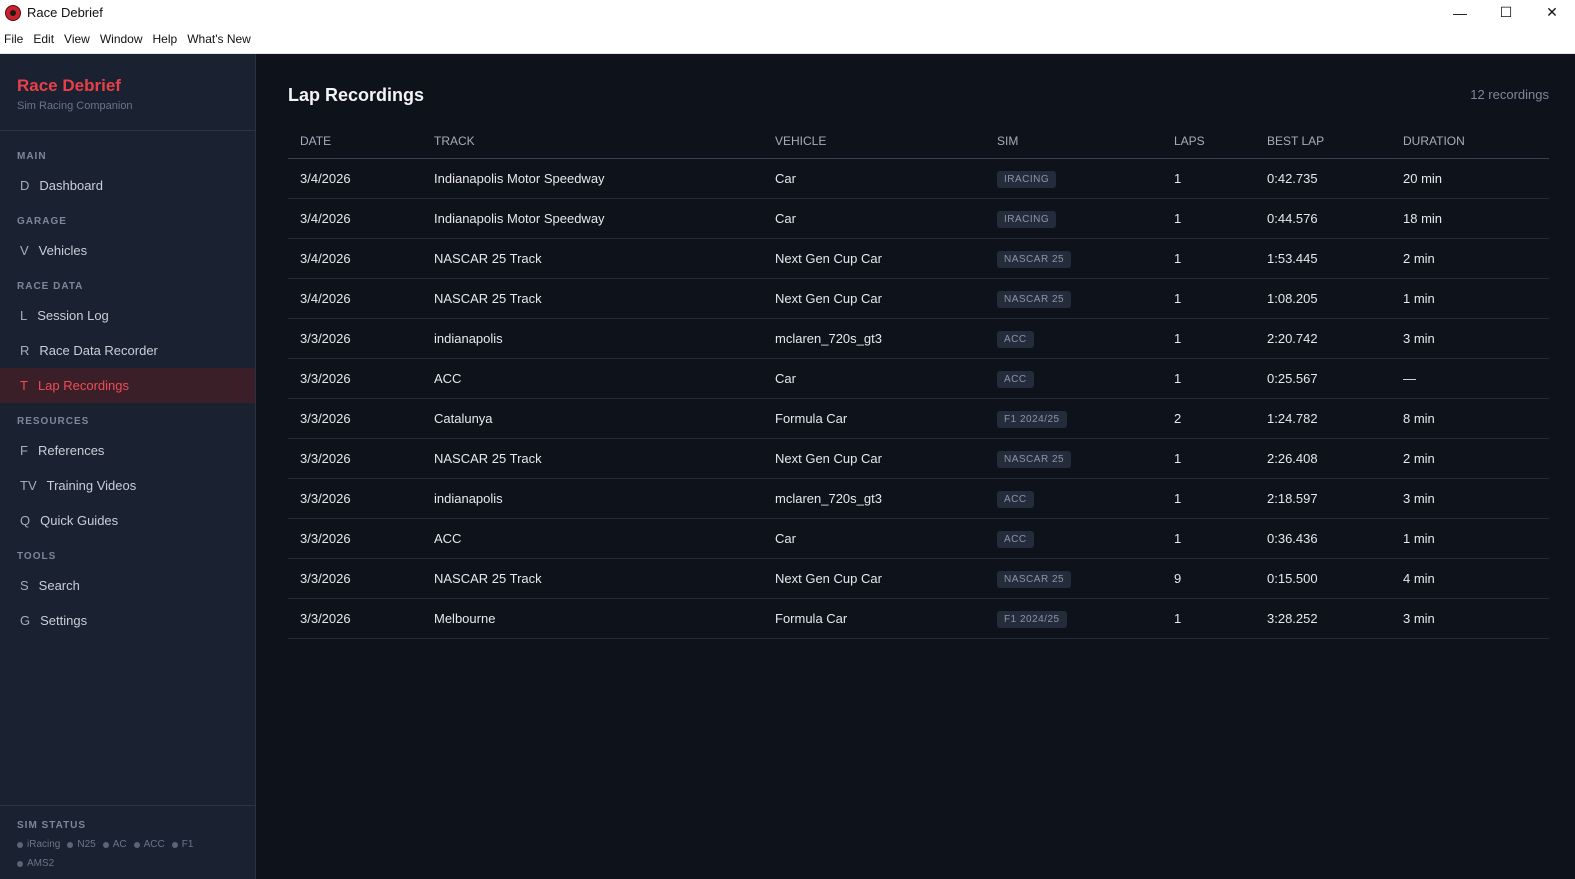  Describe the element at coordinates (355, 146) in the screenshot. I see `column-header-date: DATE` at that location.